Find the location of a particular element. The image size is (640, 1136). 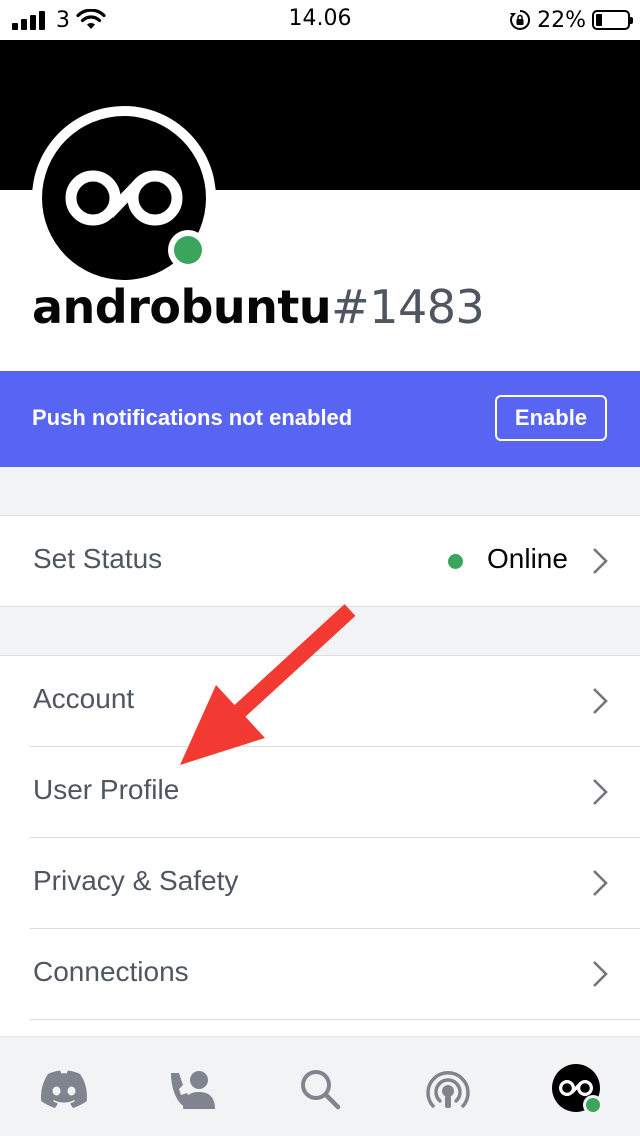

username-discriminator: #1483 is located at coordinates (408, 307).